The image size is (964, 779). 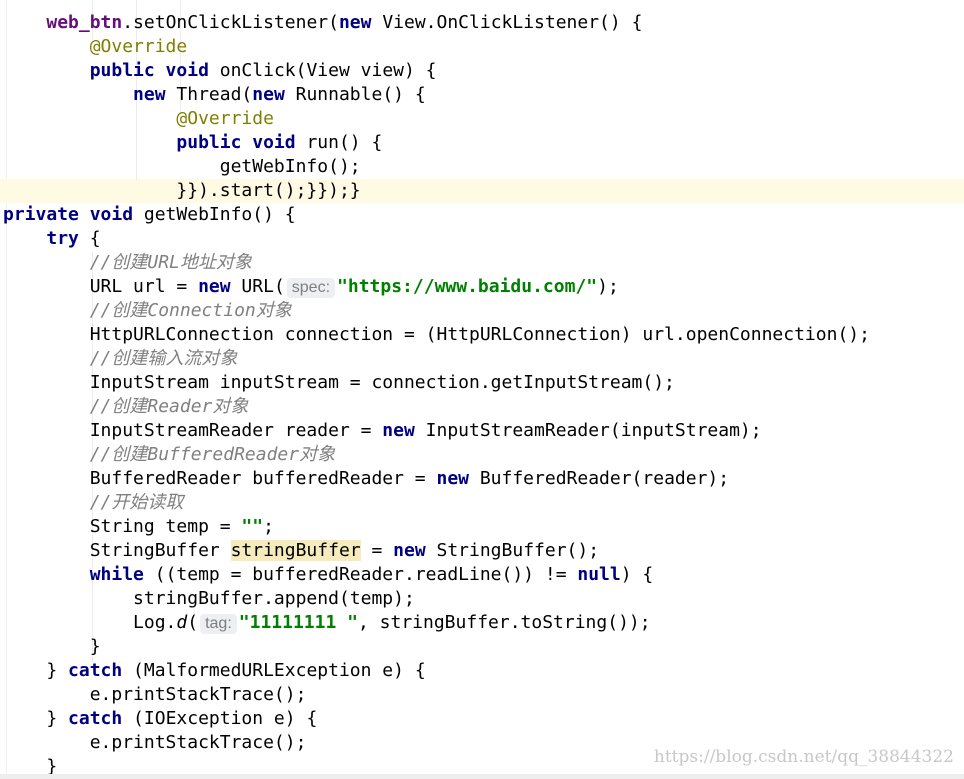 I want to click on code-line: }}).start();}});}, so click(x=436, y=191).